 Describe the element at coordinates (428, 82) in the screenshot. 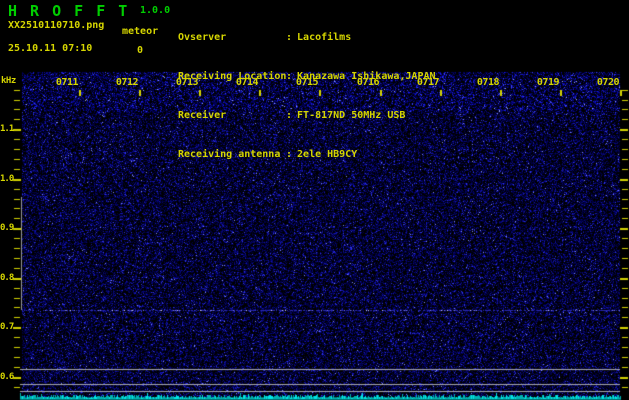

I see `time-tick-label: 0717` at that location.